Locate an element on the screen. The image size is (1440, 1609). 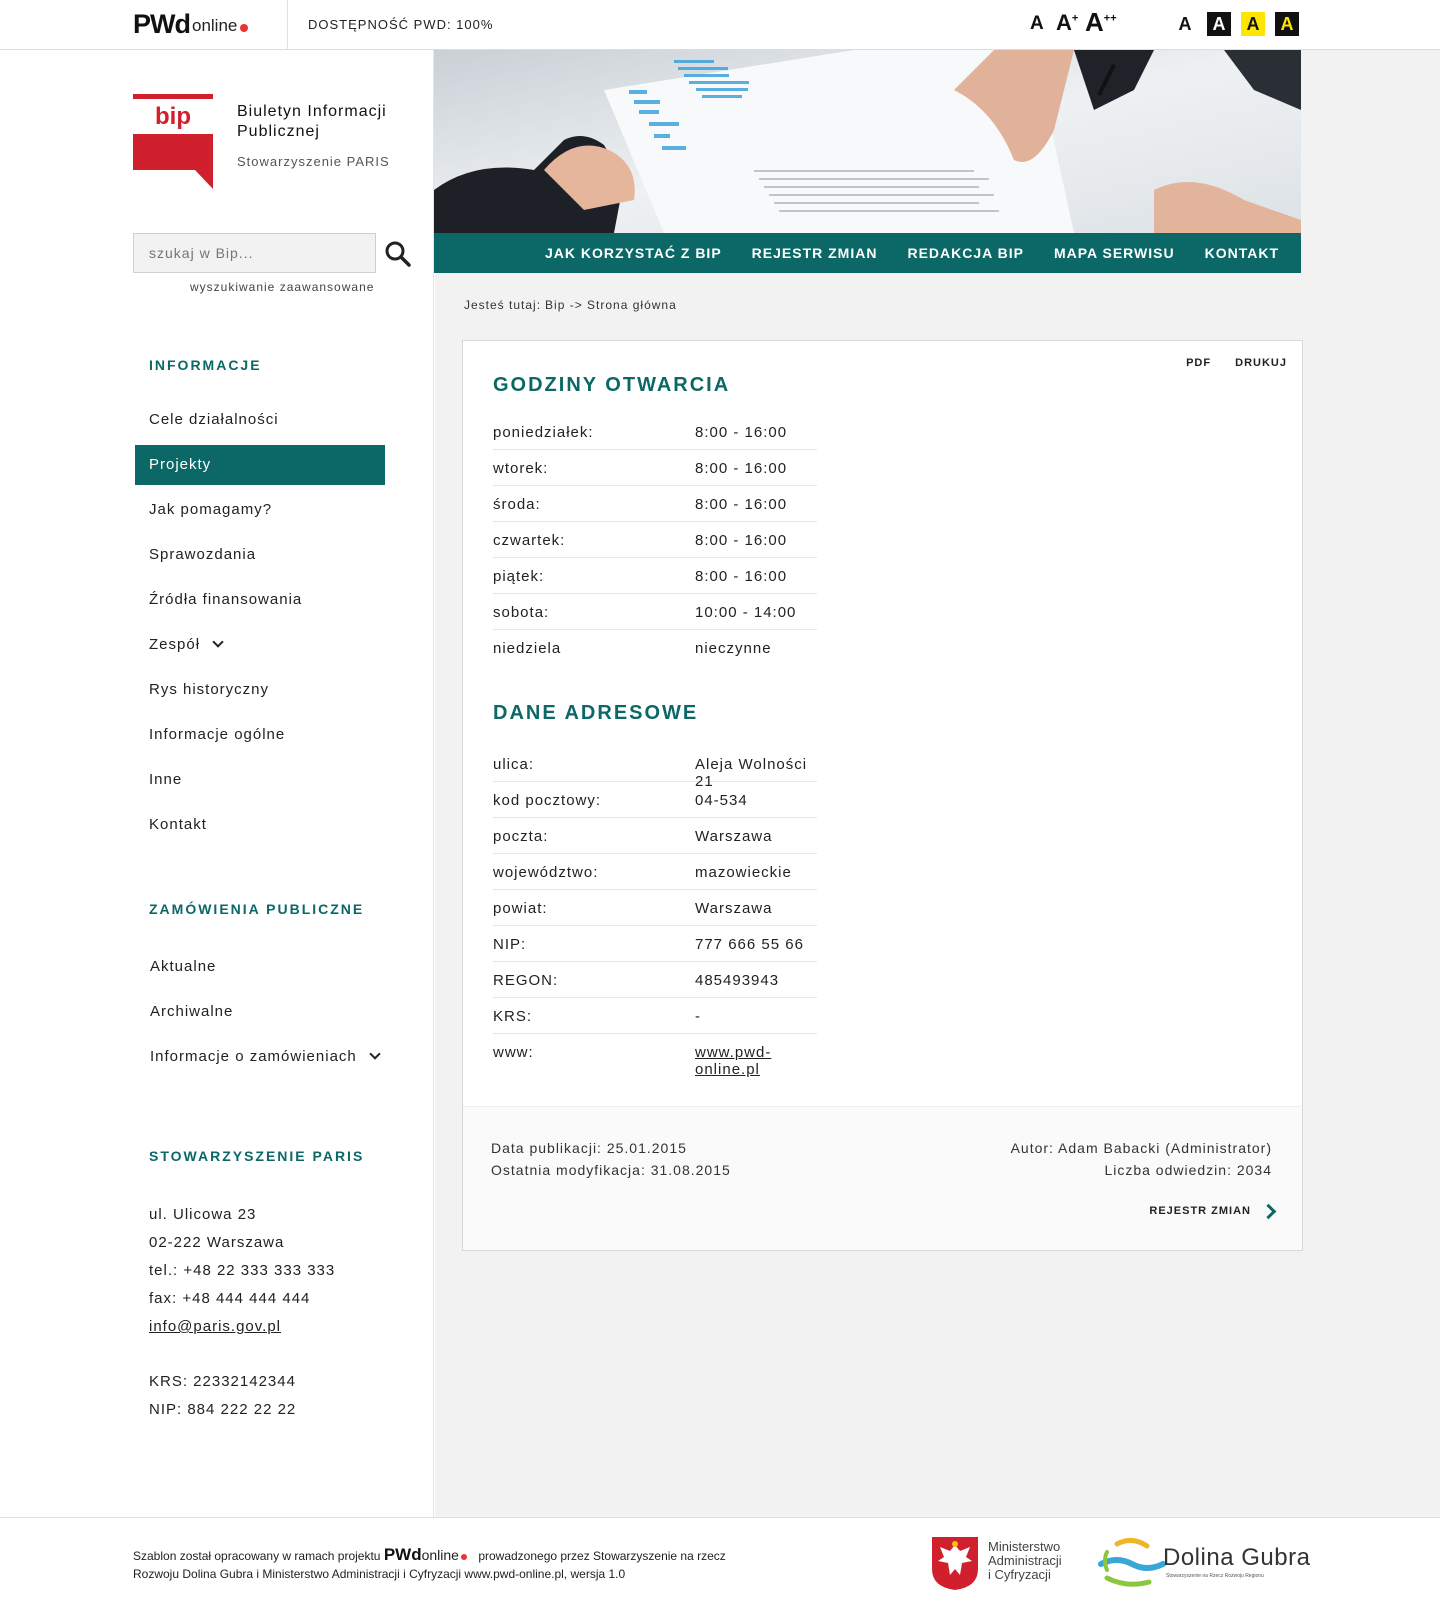
sidebar-item-projekty: Projekty is located at coordinates (260, 465).